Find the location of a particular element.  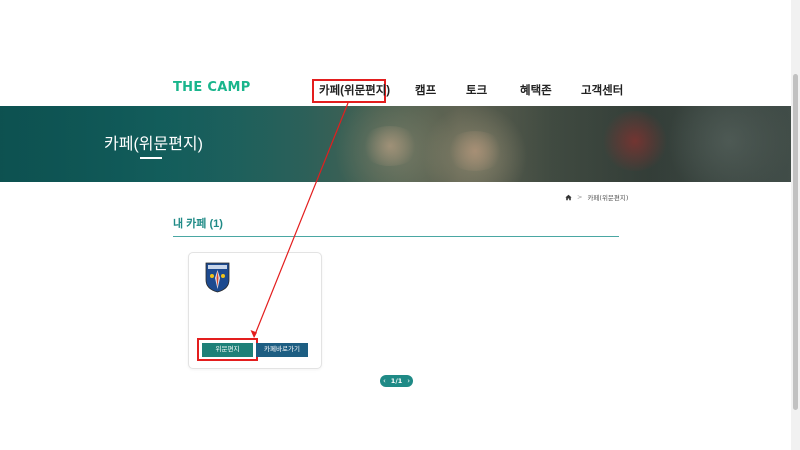

home-icon is located at coordinates (568, 197).